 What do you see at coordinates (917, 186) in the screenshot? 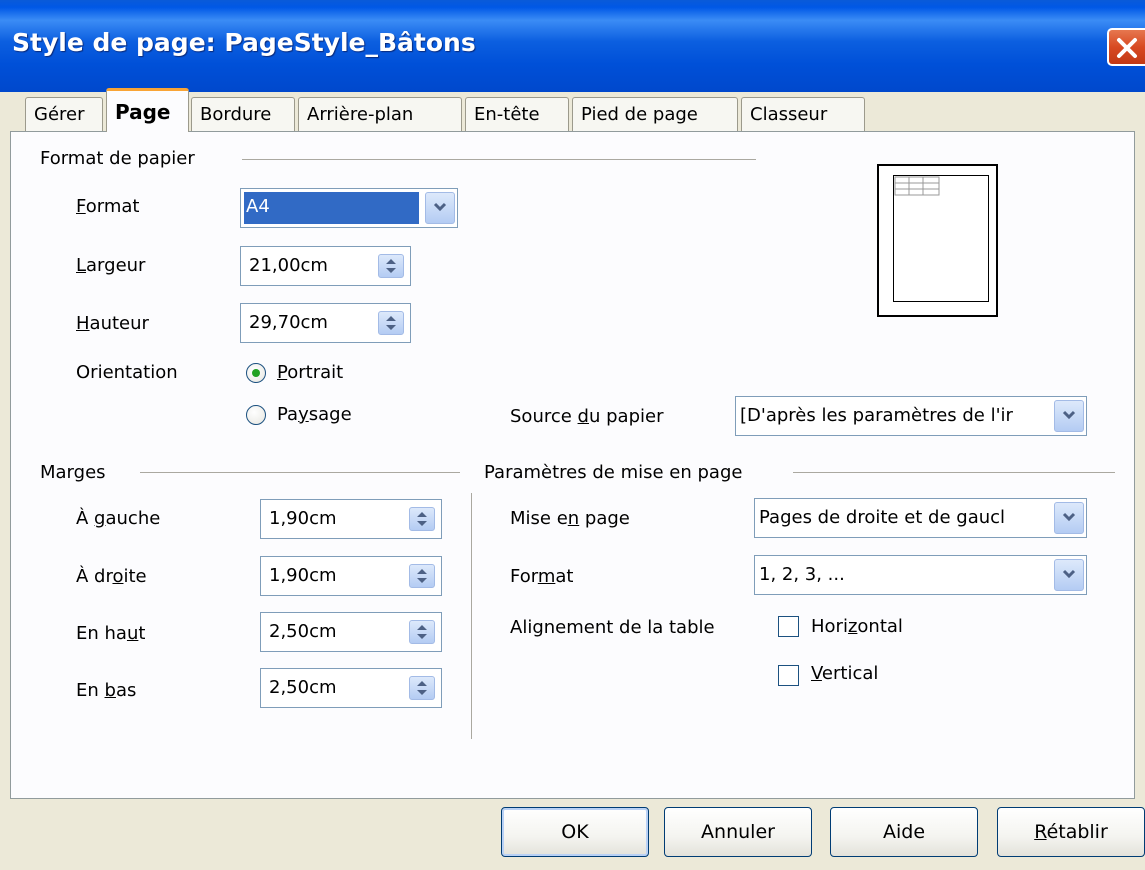
I see `table-preview-icon` at bounding box center [917, 186].